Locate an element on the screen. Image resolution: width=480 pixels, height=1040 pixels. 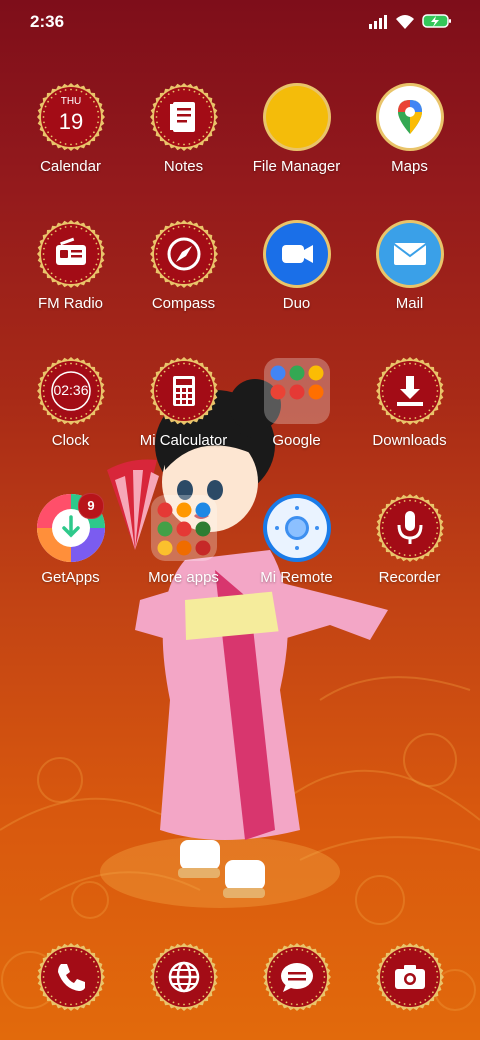
status-bar: 2:36 is located at coordinates (240, 22).